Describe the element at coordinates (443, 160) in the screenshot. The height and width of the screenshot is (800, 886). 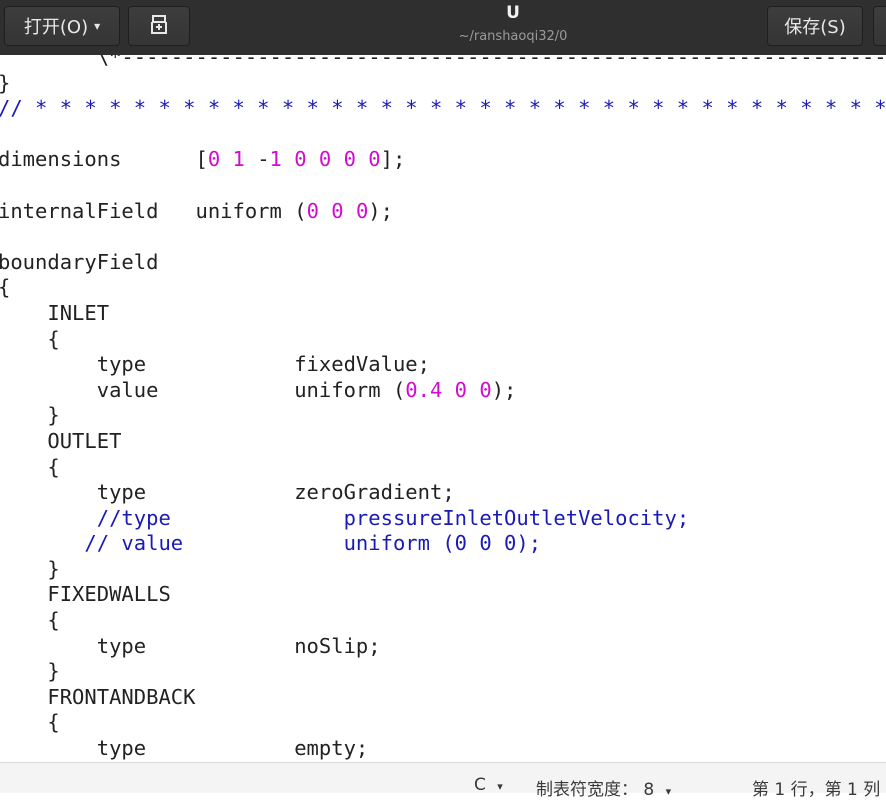
I see `code-line: dimensions [0 1 -1 0 0 0 0];` at that location.